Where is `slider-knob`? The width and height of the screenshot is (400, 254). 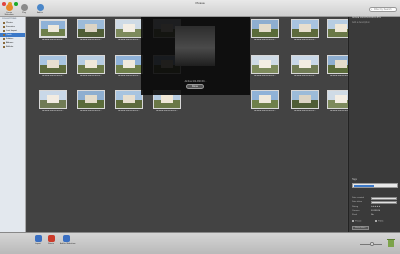
slider-knob is located at coordinates (372, 244).